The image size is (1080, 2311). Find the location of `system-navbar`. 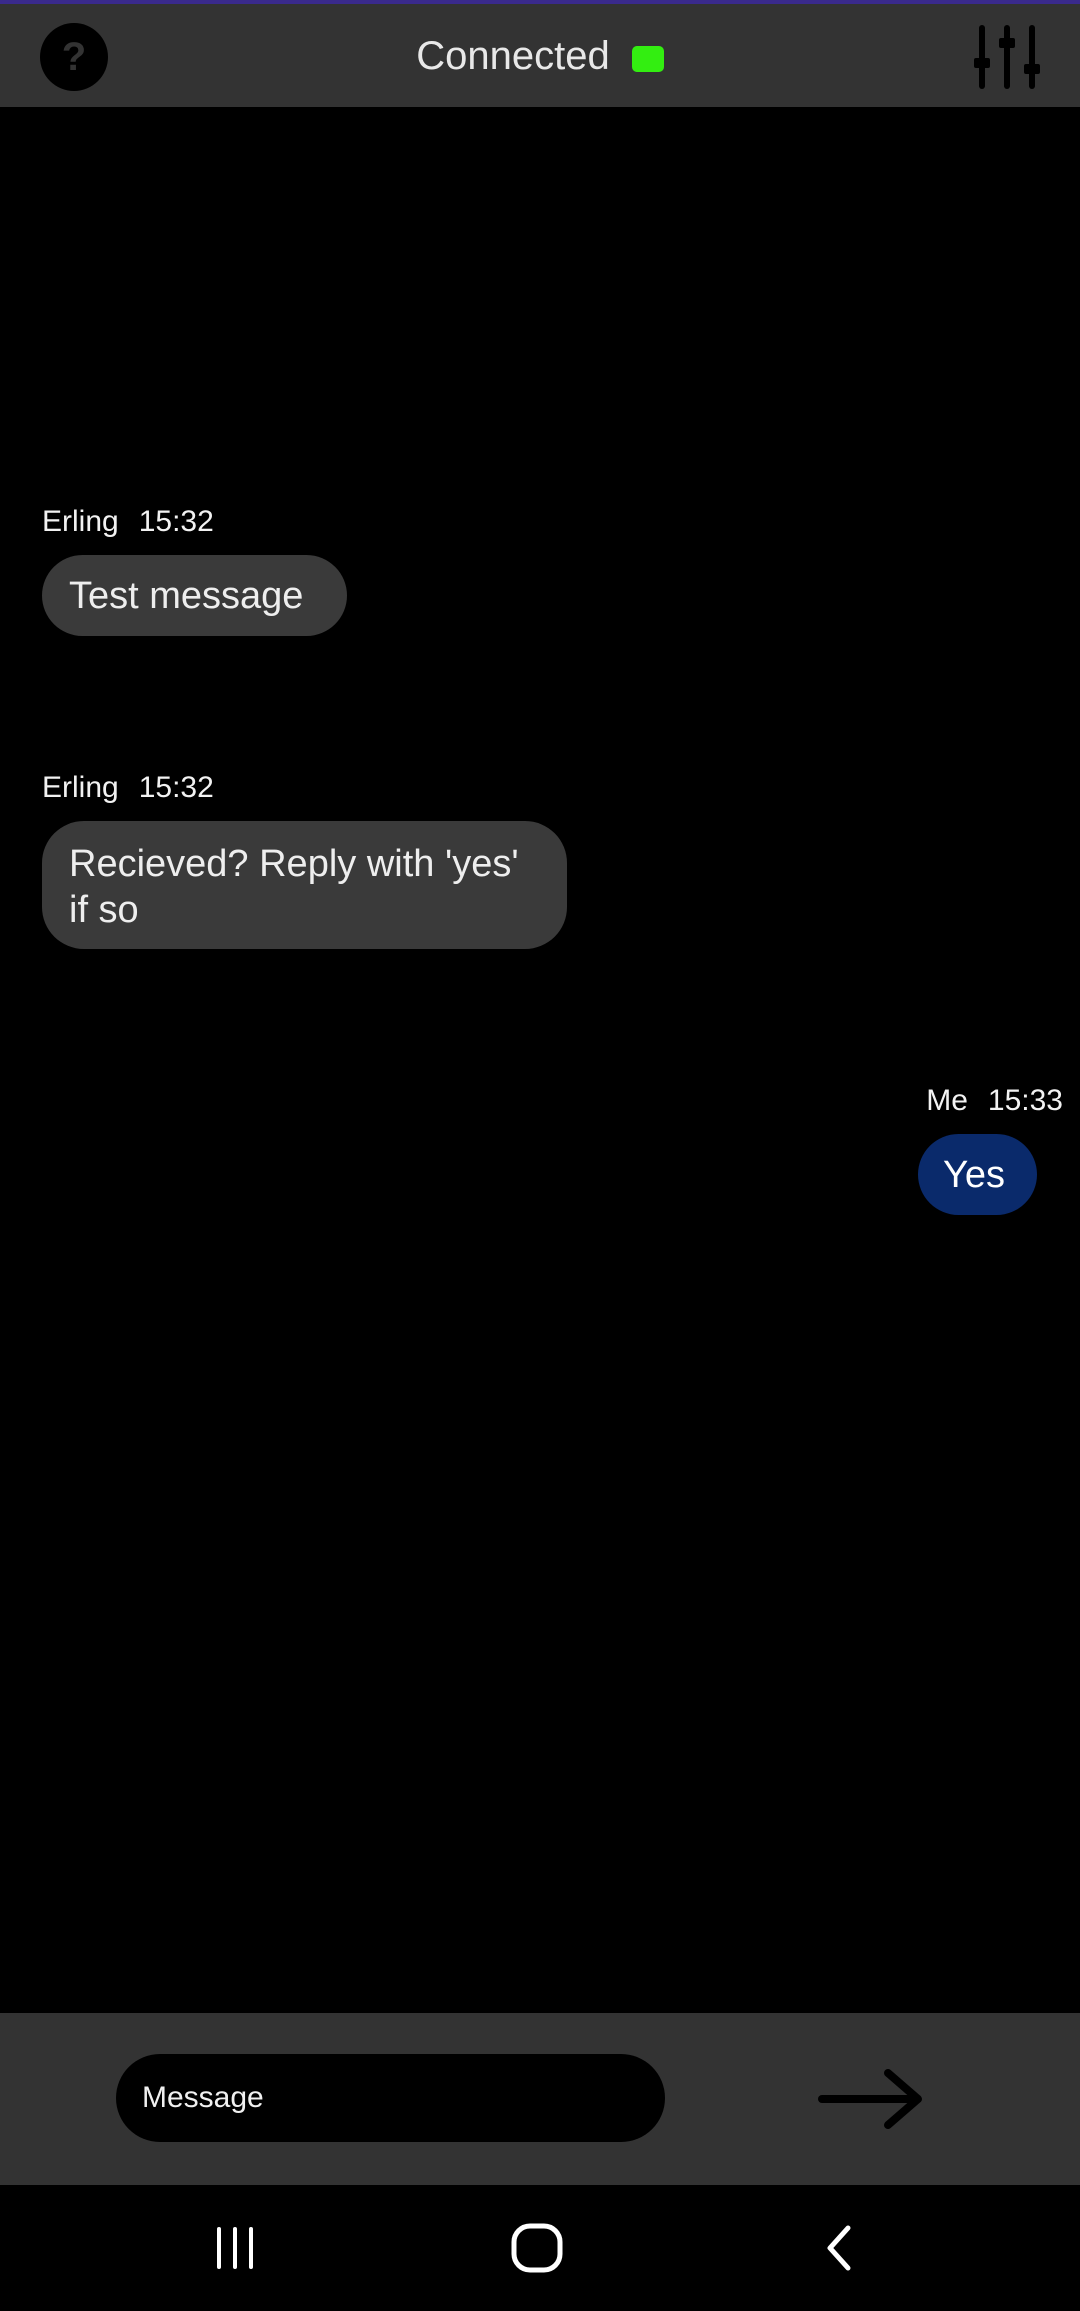

system-navbar is located at coordinates (540, 2248).